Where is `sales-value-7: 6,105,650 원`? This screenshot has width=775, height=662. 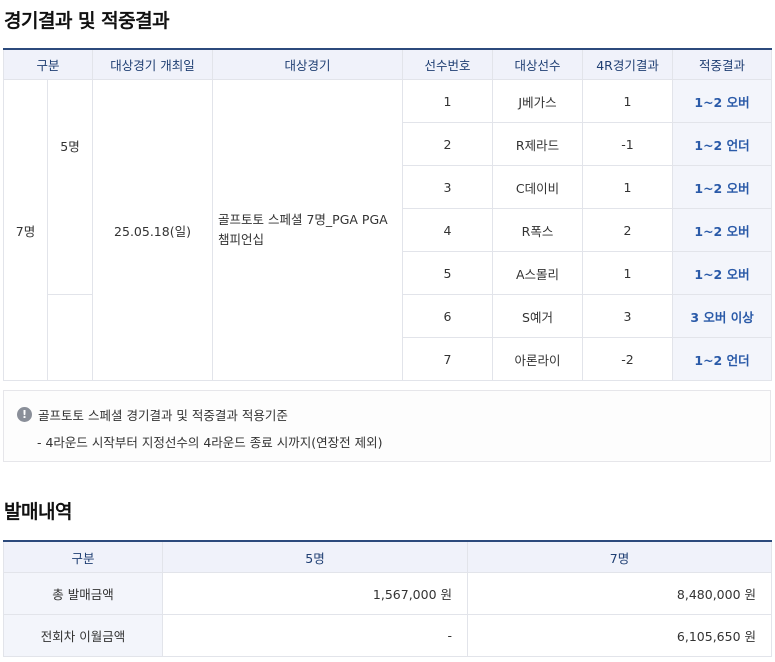 sales-value-7: 6,105,650 원 is located at coordinates (619, 635).